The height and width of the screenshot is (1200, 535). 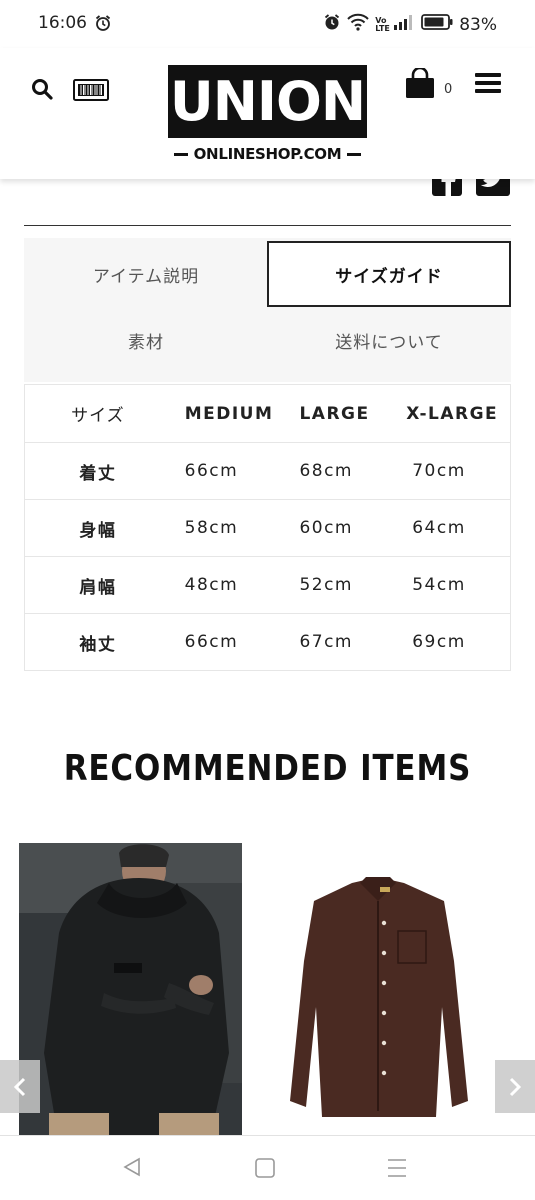 I want to click on size-header-medium: MEDIUM, so click(x=229, y=413).